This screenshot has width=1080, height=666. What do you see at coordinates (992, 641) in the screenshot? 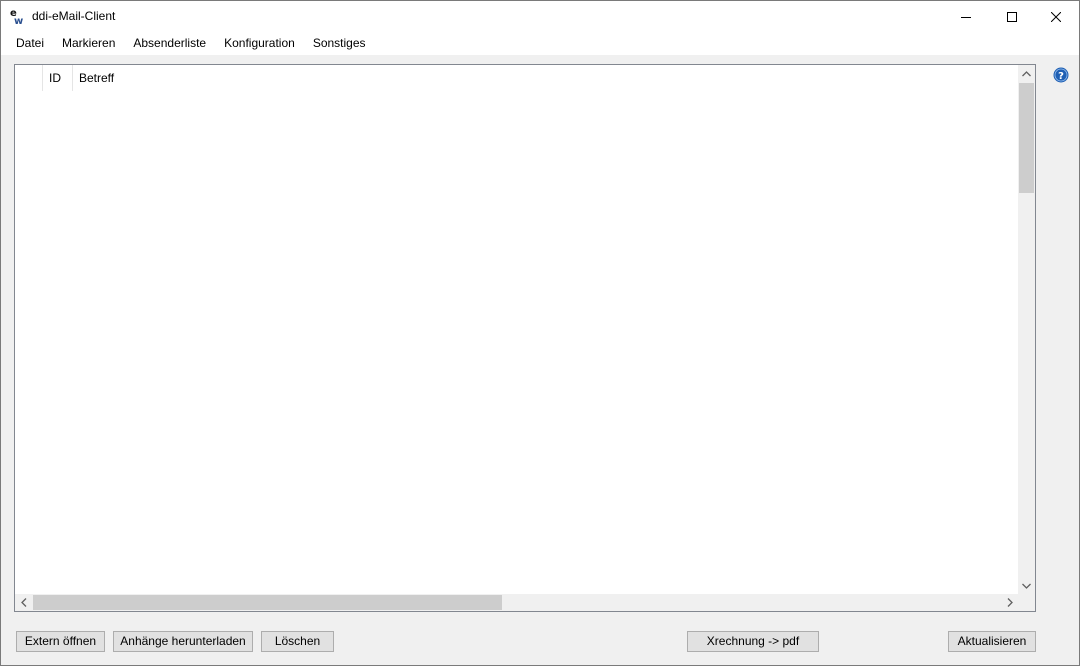
I see `refresh-button: Aktualisieren` at bounding box center [992, 641].